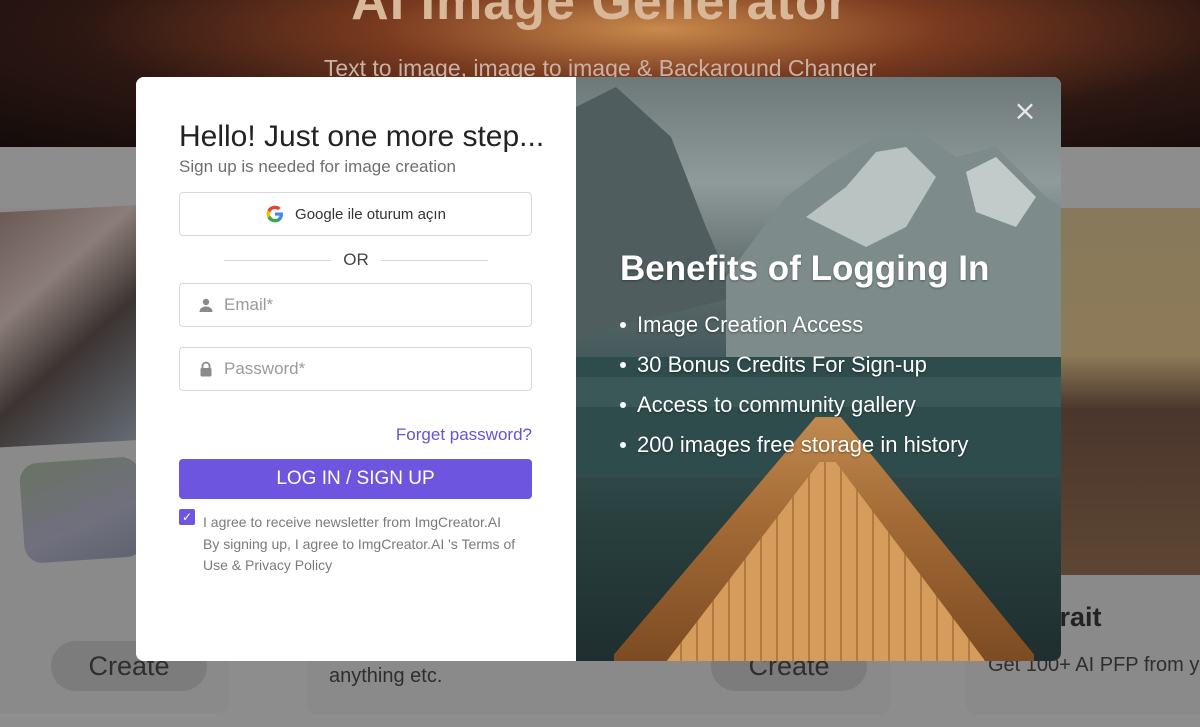 Image resolution: width=1200 pixels, height=727 pixels. Describe the element at coordinates (794, 407) in the screenshot. I see `benefit-item: Access to community gallery` at that location.